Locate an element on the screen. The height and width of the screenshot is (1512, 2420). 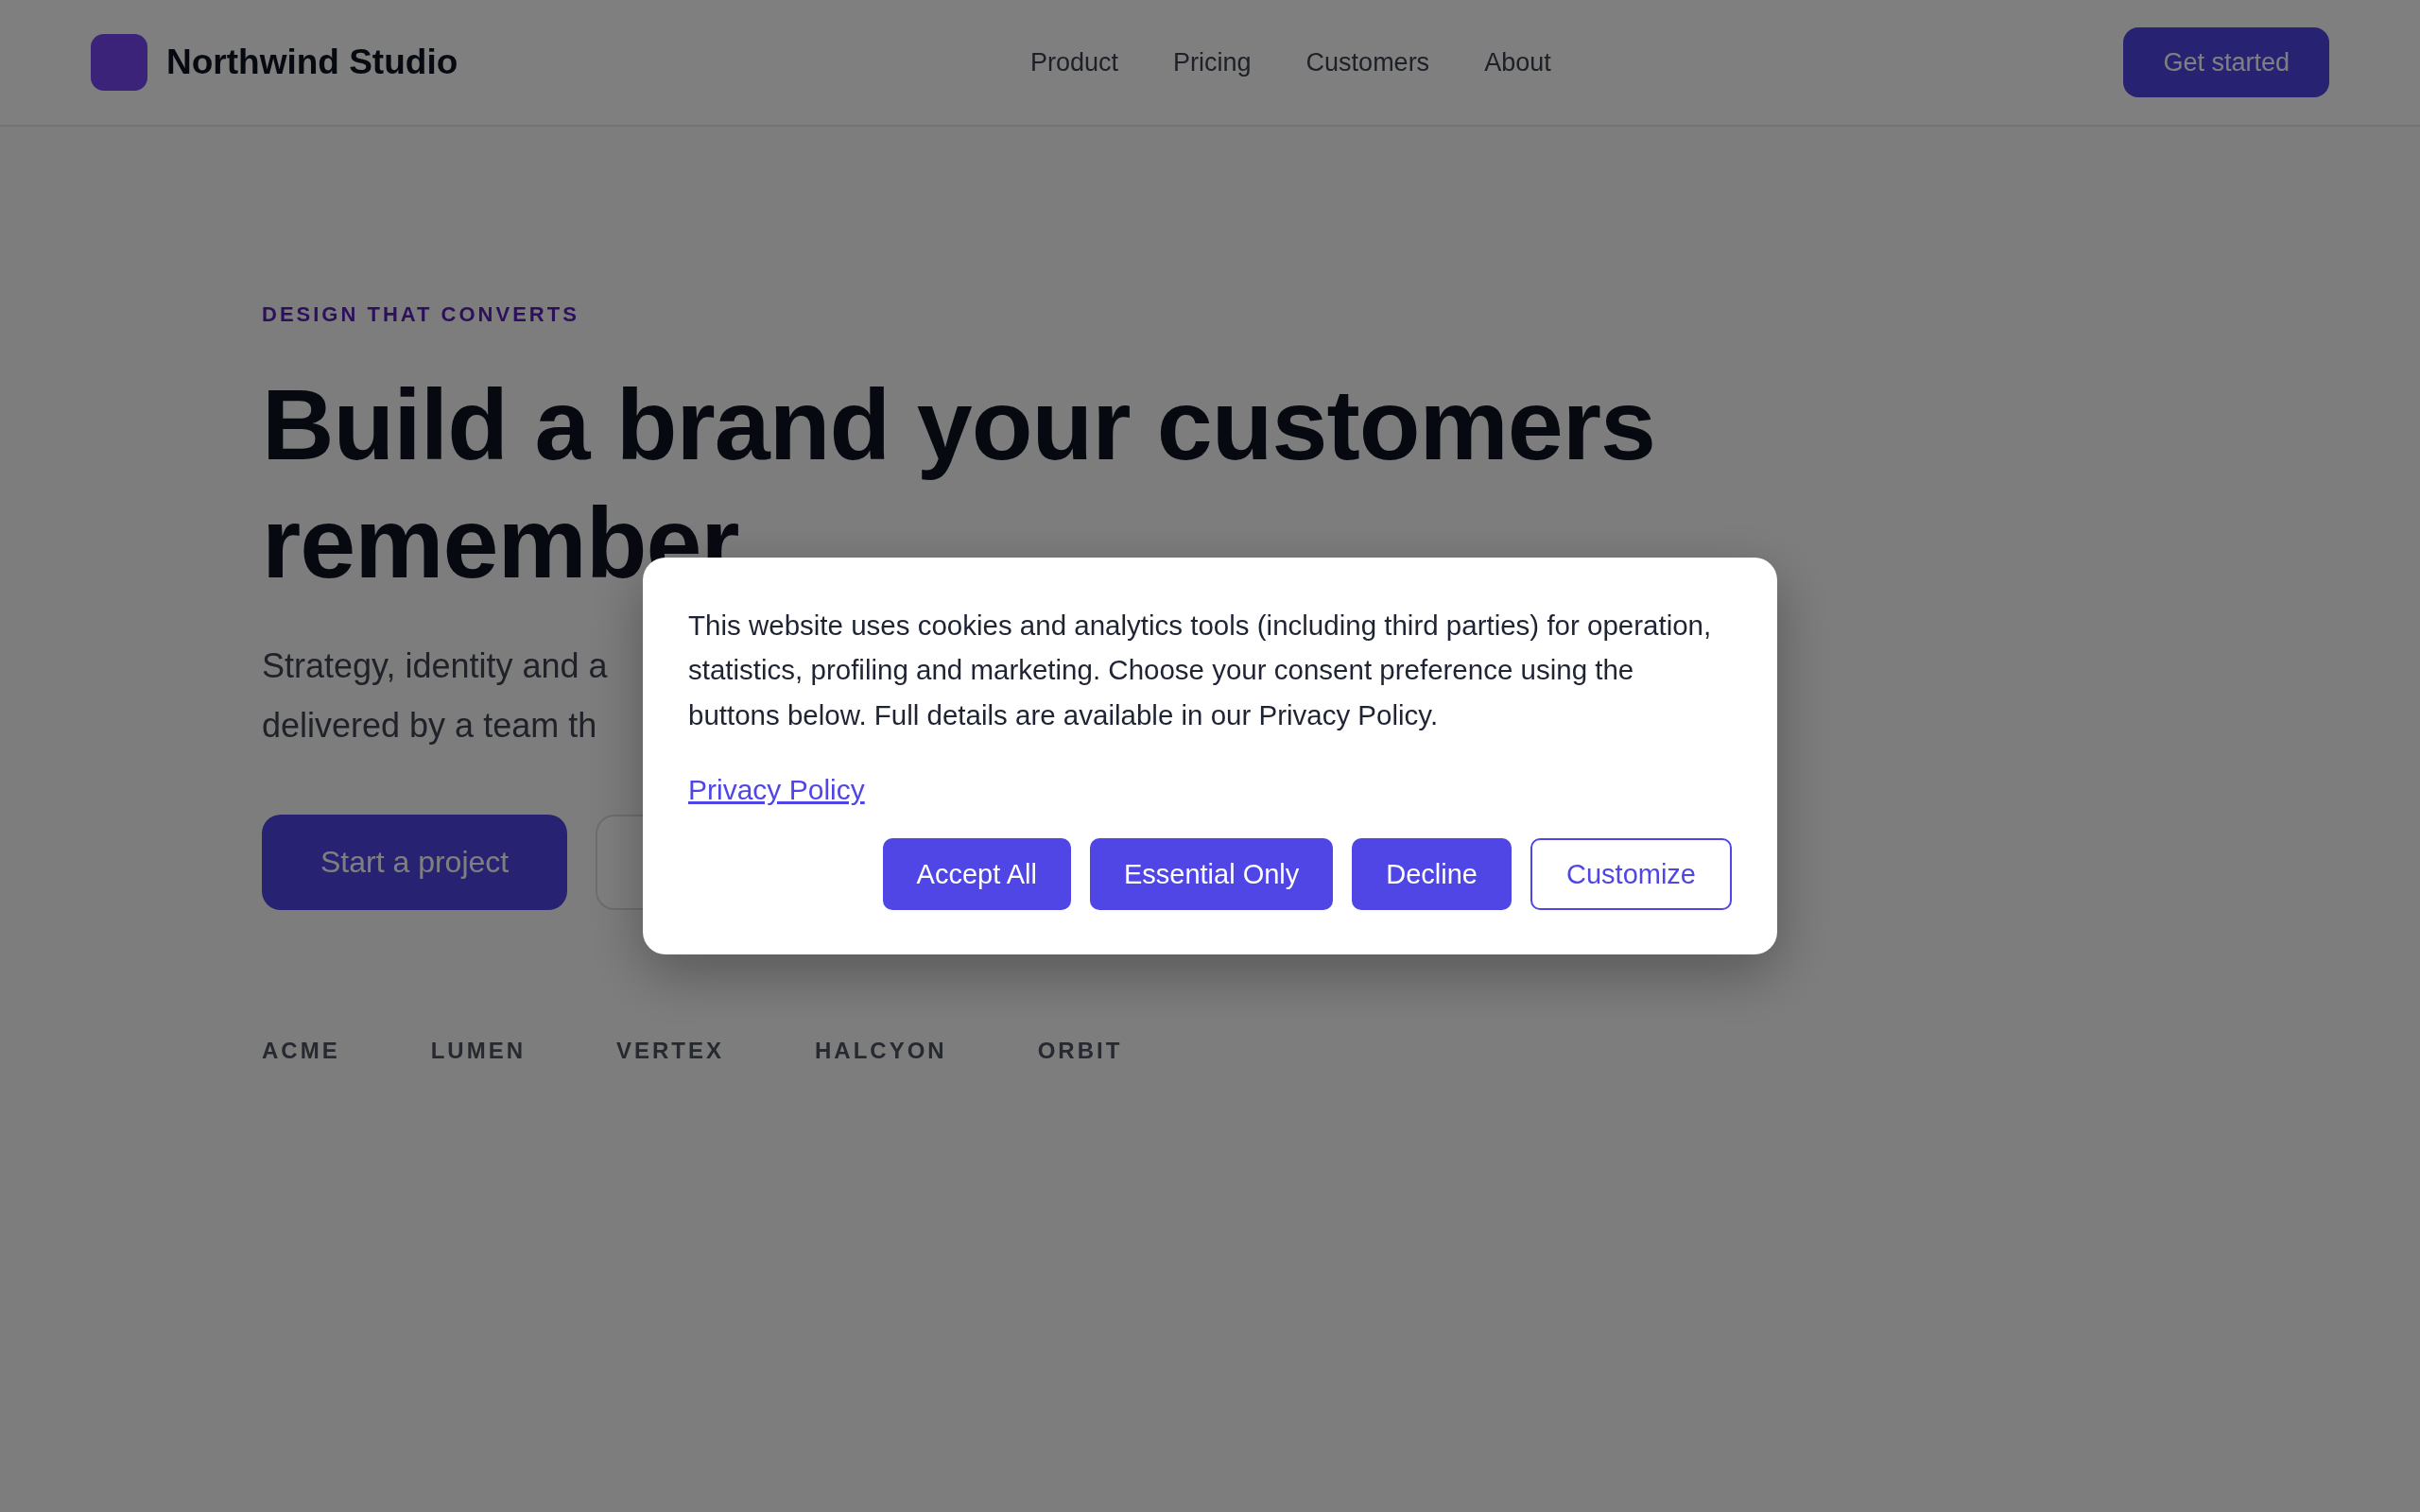
brand-name: Northwind Studio is located at coordinates (312, 62).